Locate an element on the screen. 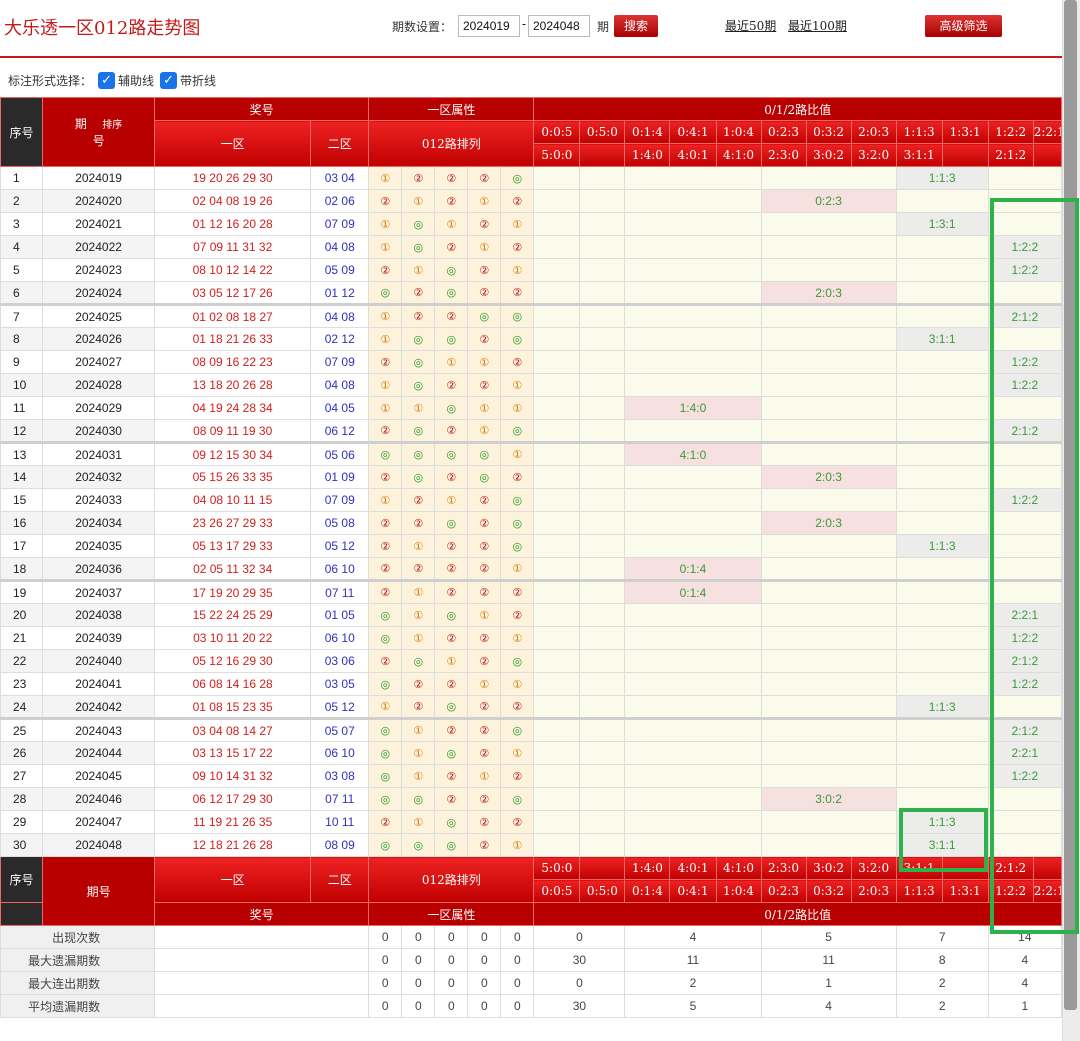  sort-toggle: 排序 is located at coordinates (112, 125).